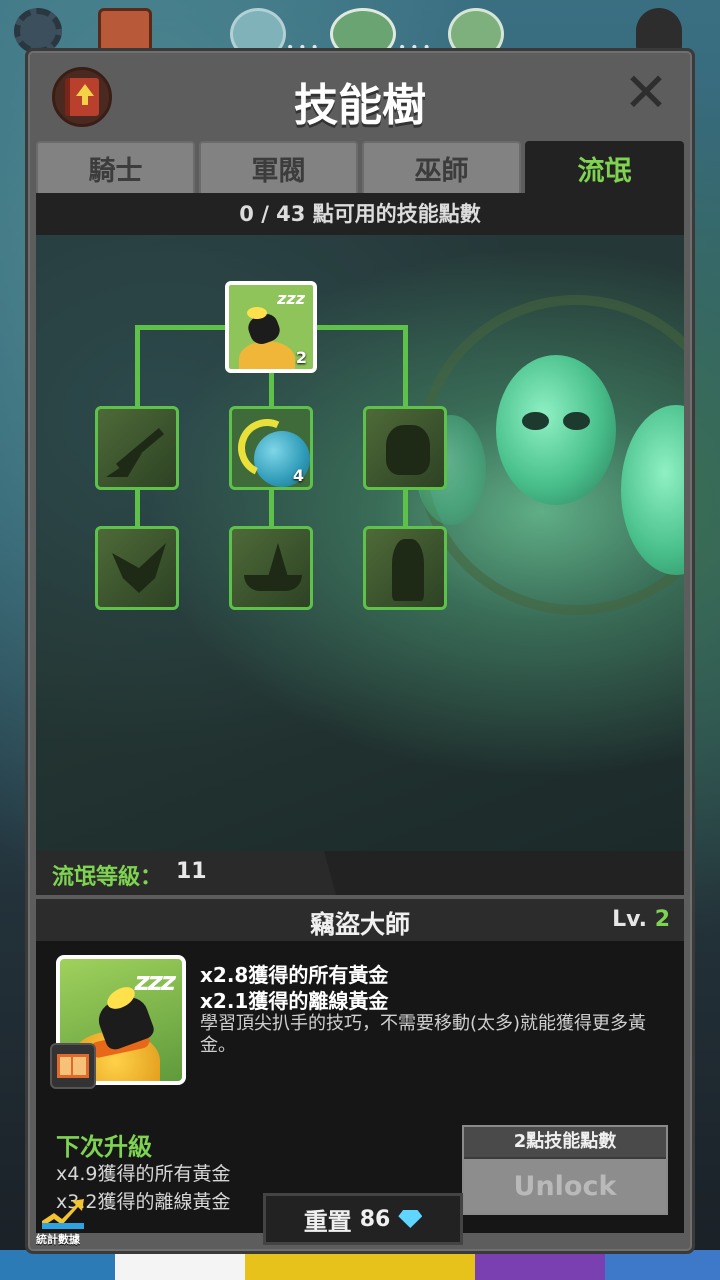  I want to click on stats-label: 統計數據, so click(58, 1239).